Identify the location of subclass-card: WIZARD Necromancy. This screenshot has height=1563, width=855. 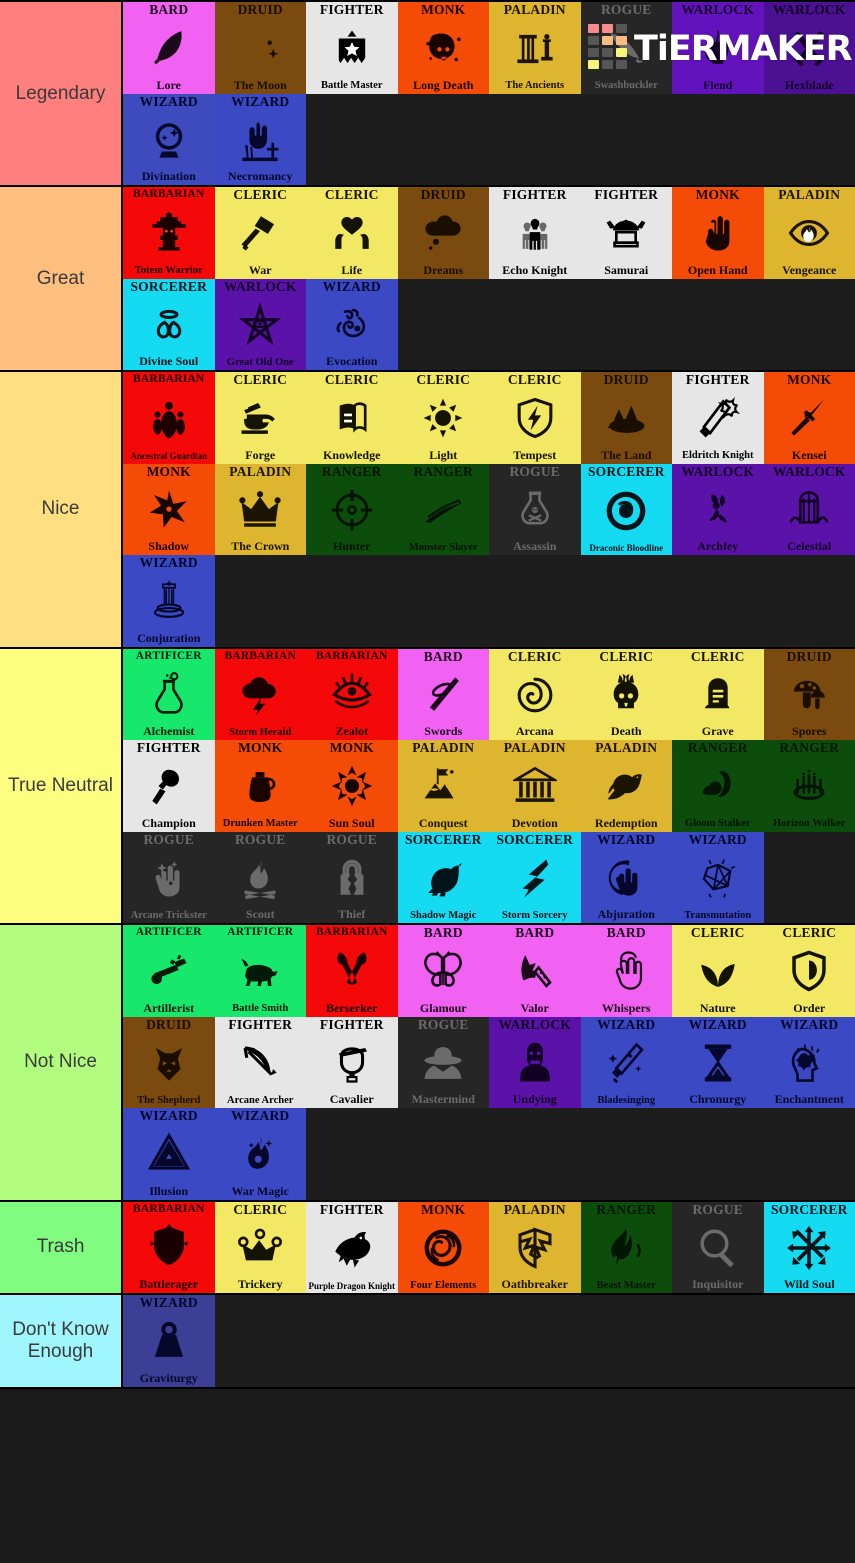
(260, 139).